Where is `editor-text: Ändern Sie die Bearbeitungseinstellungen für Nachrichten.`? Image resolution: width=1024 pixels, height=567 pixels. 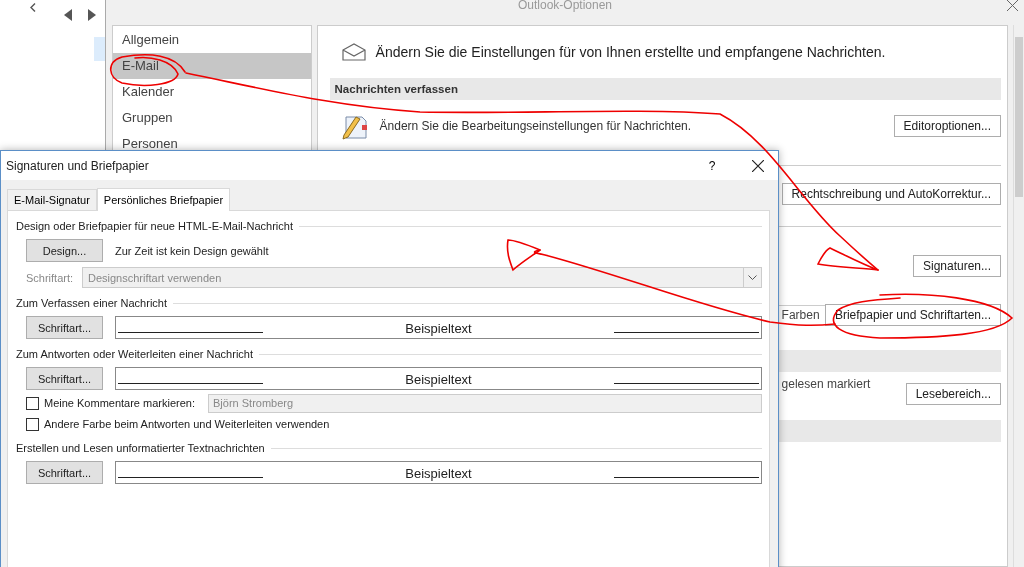 editor-text: Ändern Sie die Bearbeitungseinstellungen für Nachrichten. is located at coordinates (535, 126).